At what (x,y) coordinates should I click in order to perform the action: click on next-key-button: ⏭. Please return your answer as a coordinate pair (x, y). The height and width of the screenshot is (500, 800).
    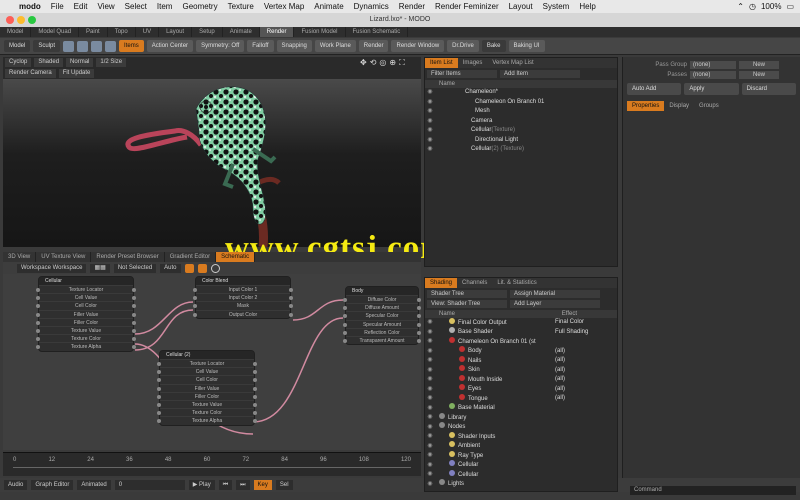
    Looking at the image, I should click on (243, 485).